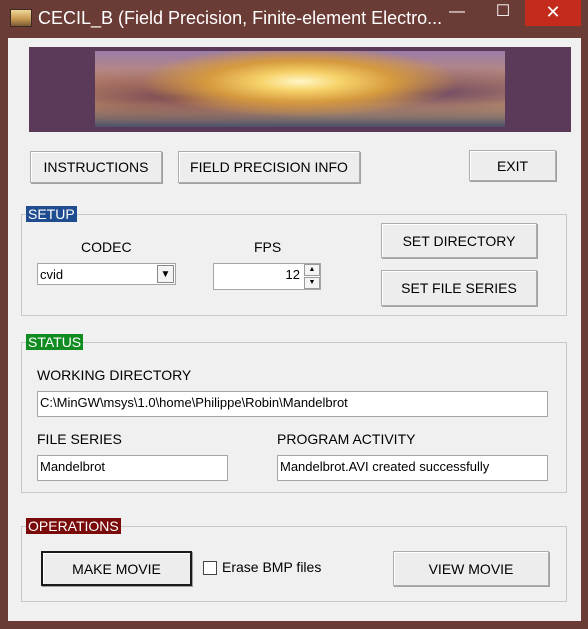  I want to click on status-title: STATUS, so click(55, 342).